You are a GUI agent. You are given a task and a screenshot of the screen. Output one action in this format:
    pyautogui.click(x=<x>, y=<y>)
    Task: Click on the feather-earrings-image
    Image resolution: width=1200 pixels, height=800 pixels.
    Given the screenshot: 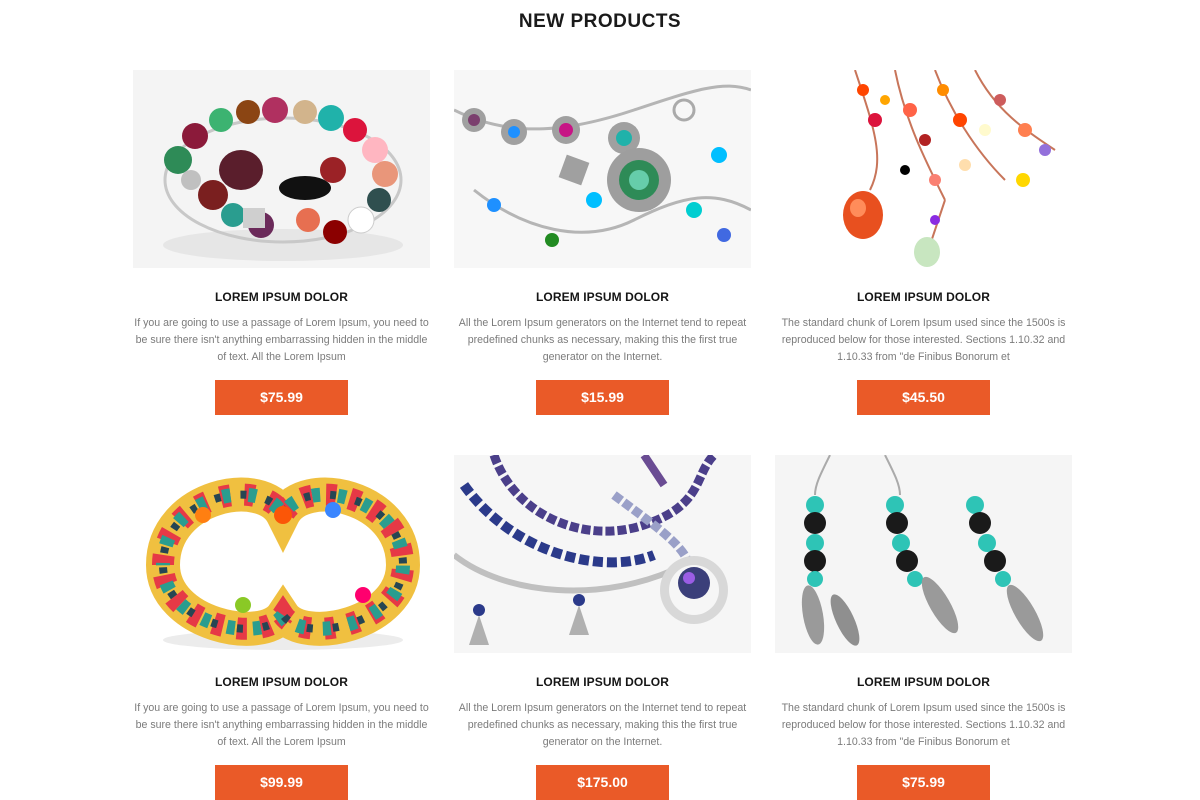 What is the action you would take?
    pyautogui.click(x=923, y=554)
    